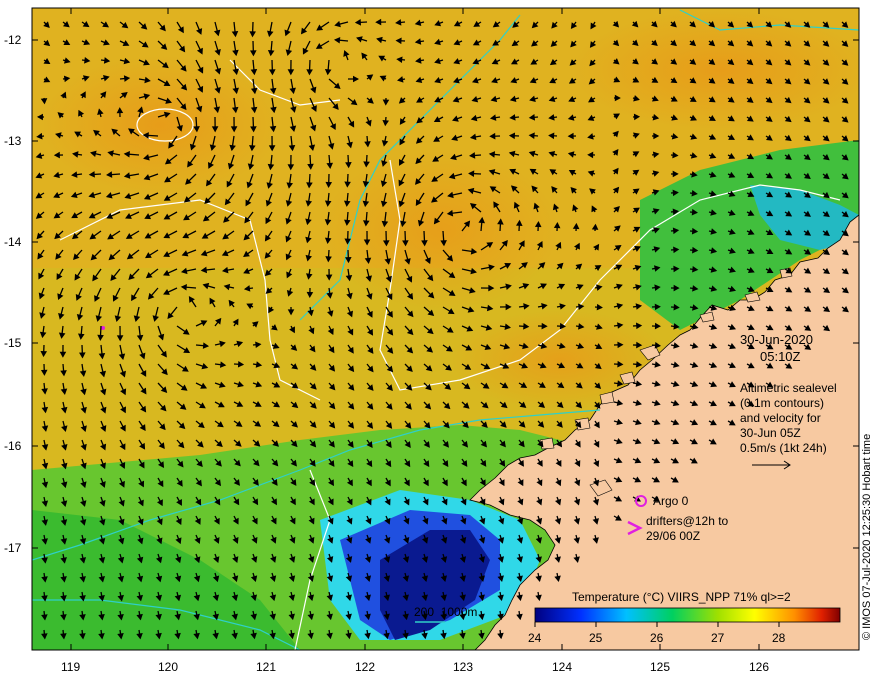 This screenshot has height=680, width=880. I want to click on desc-line-5: 0.5m/s (1kt 24h), so click(783, 448).